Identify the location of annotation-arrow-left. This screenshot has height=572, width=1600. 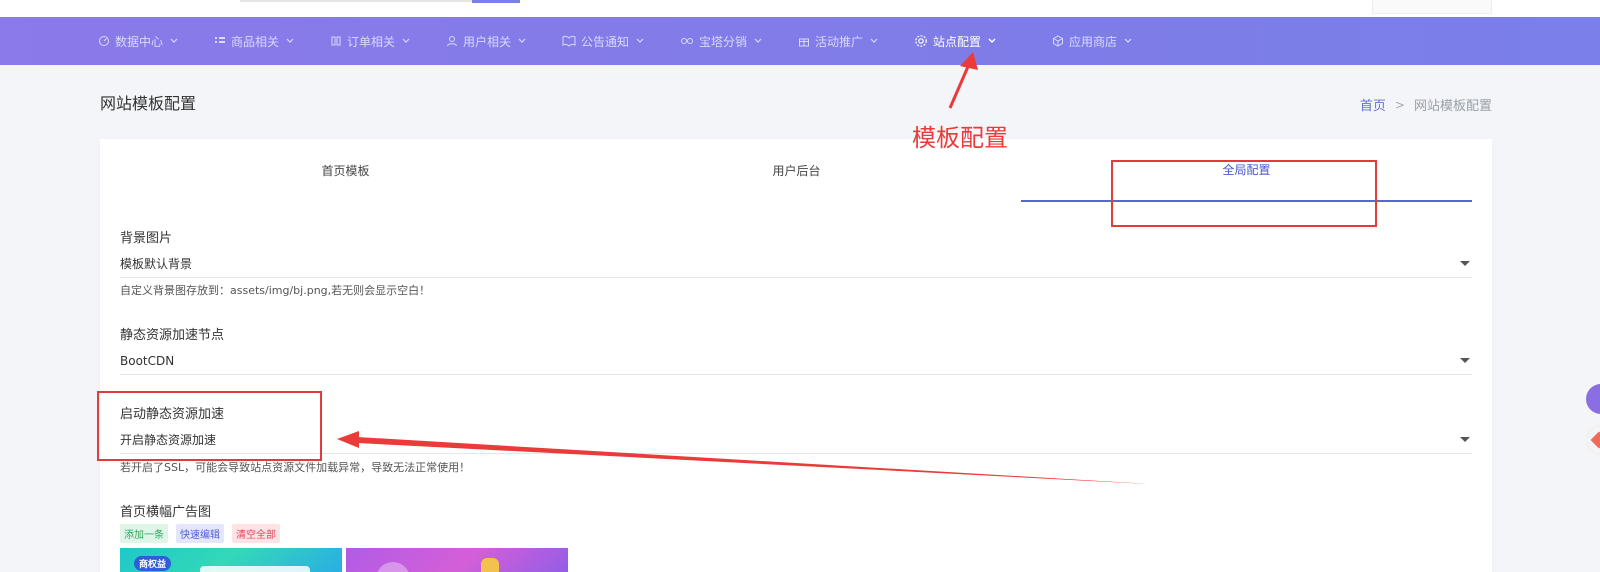
(743, 457).